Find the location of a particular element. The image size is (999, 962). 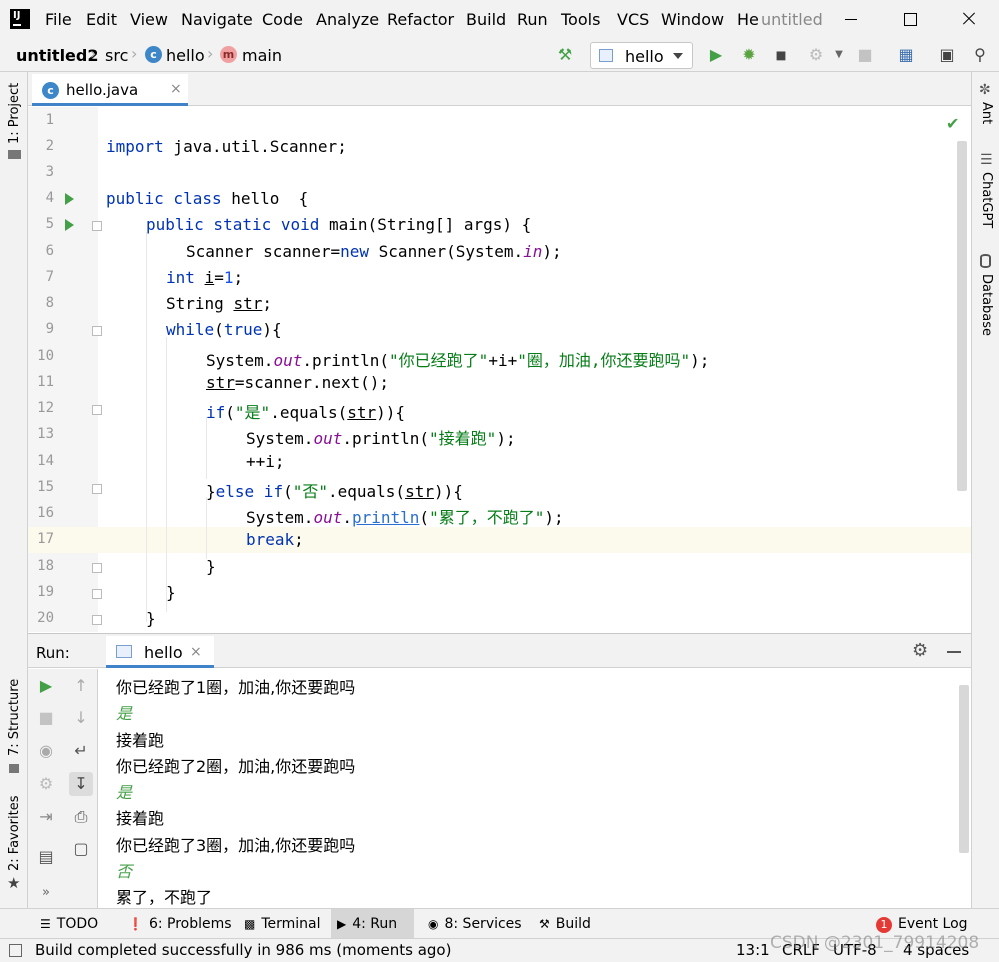

layout-icon: ▤ is located at coordinates (46, 857).